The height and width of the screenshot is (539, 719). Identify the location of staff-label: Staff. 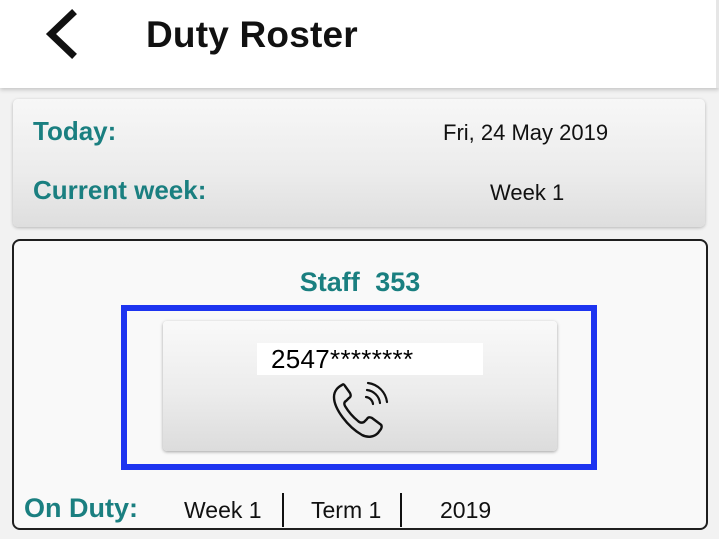
(329, 282).